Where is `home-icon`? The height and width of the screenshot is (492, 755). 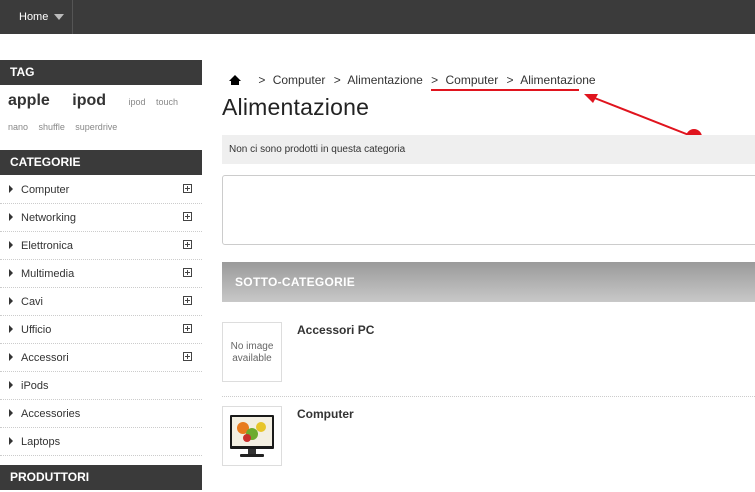
home-icon is located at coordinates (235, 80).